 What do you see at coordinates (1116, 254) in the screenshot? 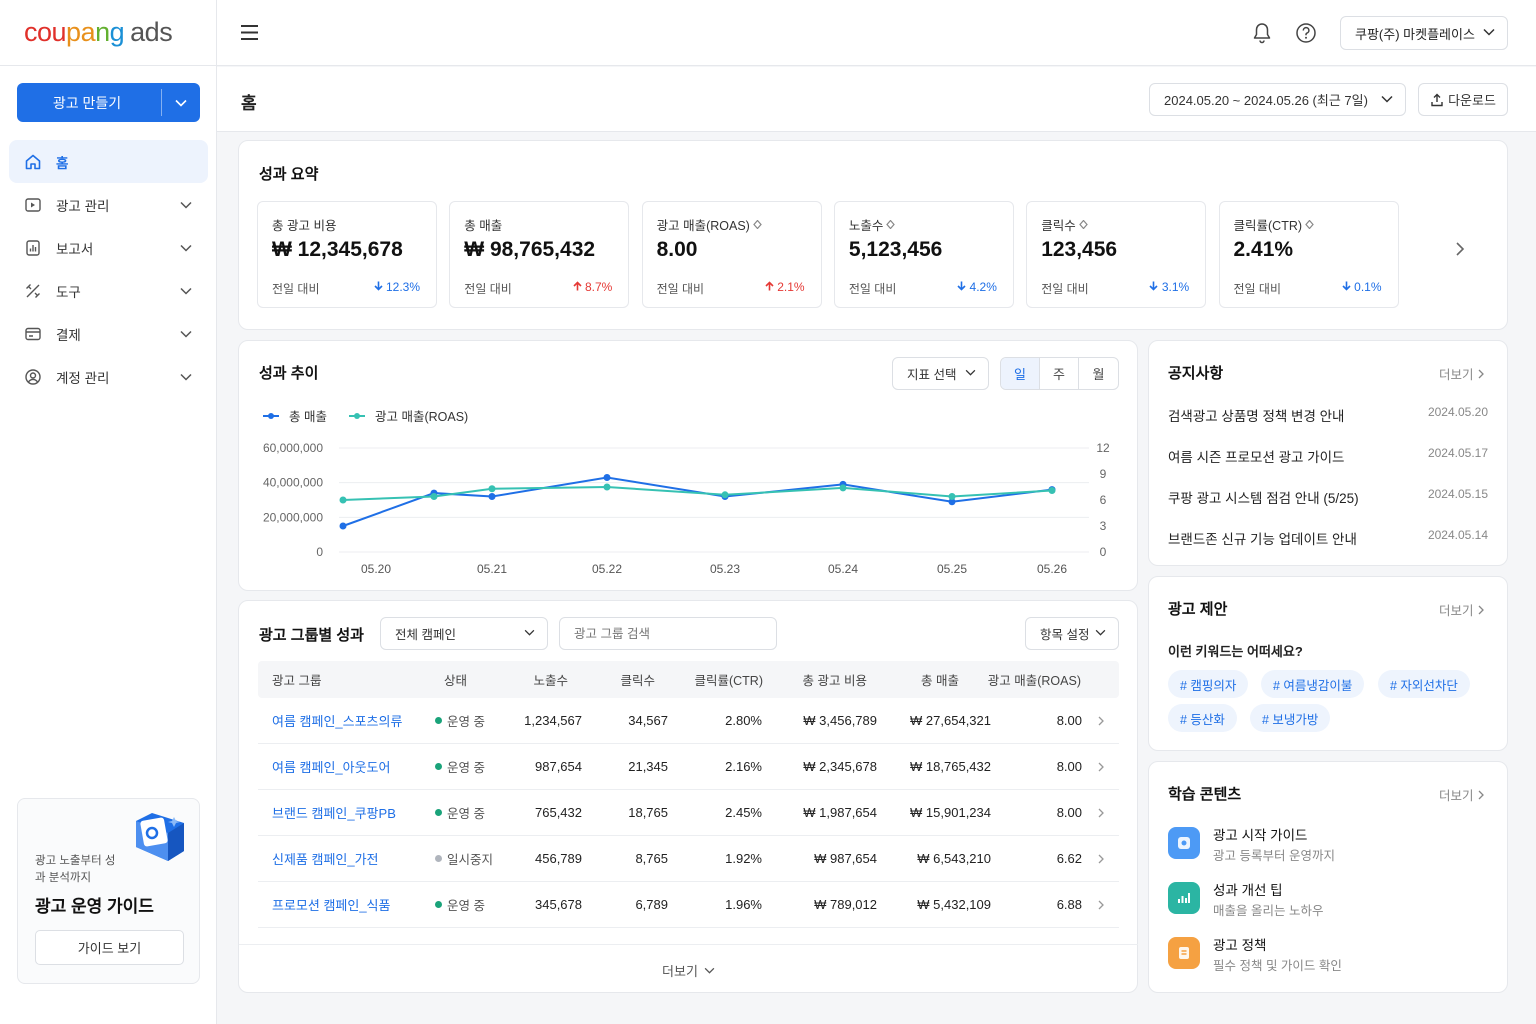
I see `kpi-card: 클릭수 123,456 전일 대비 3.1%` at bounding box center [1116, 254].